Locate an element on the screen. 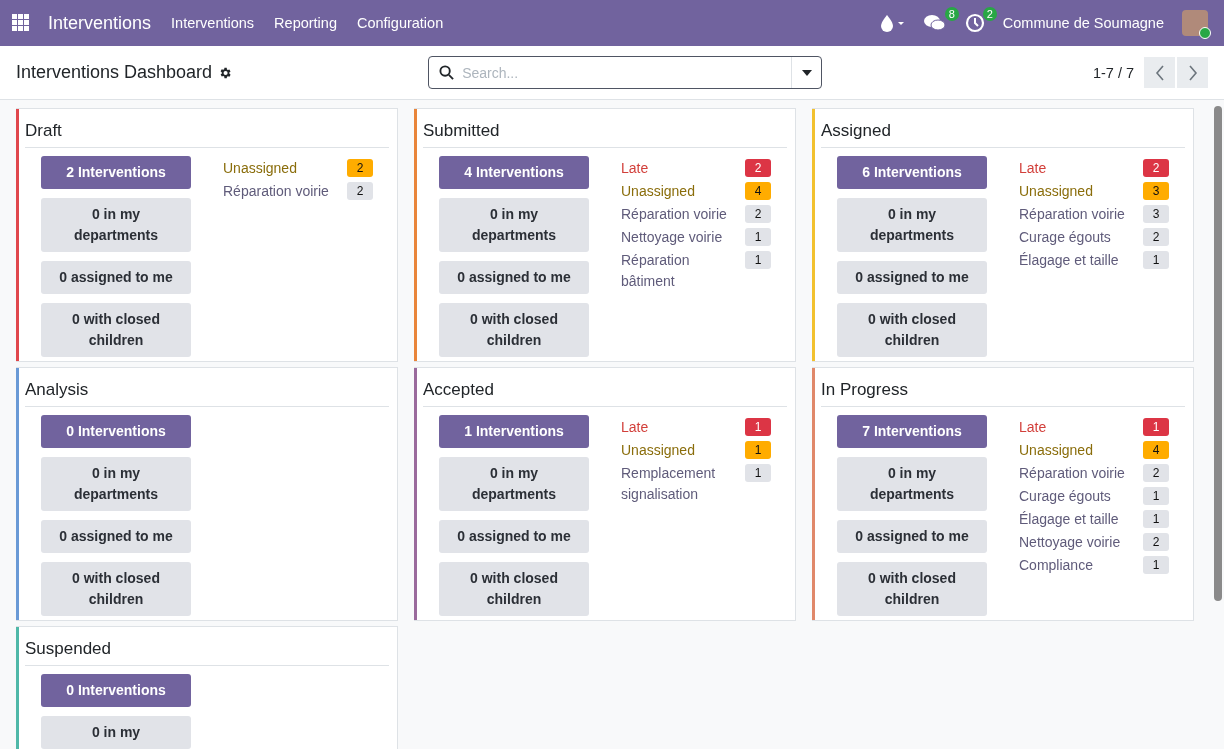 This screenshot has width=1224, height=749. interventions-button: 2 Interventions is located at coordinates (116, 172).